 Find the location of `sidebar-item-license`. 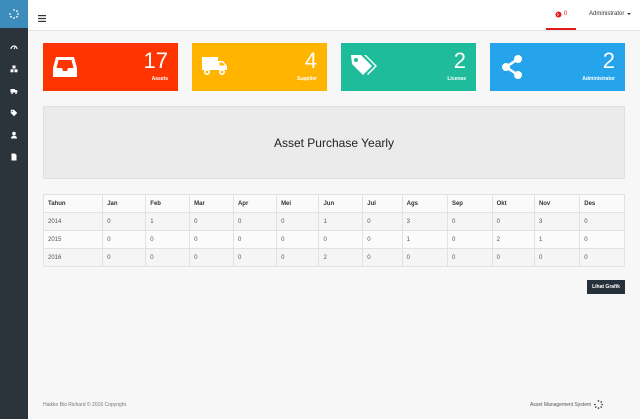

sidebar-item-license is located at coordinates (14, 113).